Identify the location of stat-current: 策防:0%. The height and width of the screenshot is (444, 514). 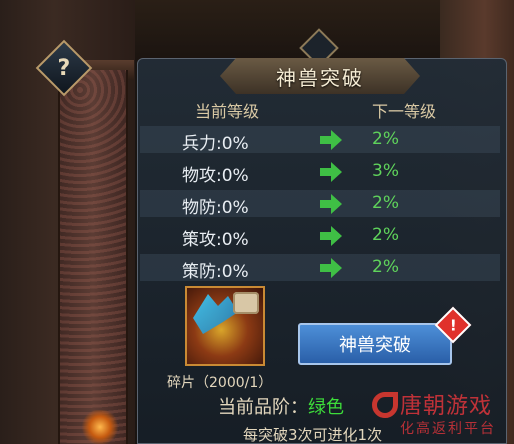
(215, 272).